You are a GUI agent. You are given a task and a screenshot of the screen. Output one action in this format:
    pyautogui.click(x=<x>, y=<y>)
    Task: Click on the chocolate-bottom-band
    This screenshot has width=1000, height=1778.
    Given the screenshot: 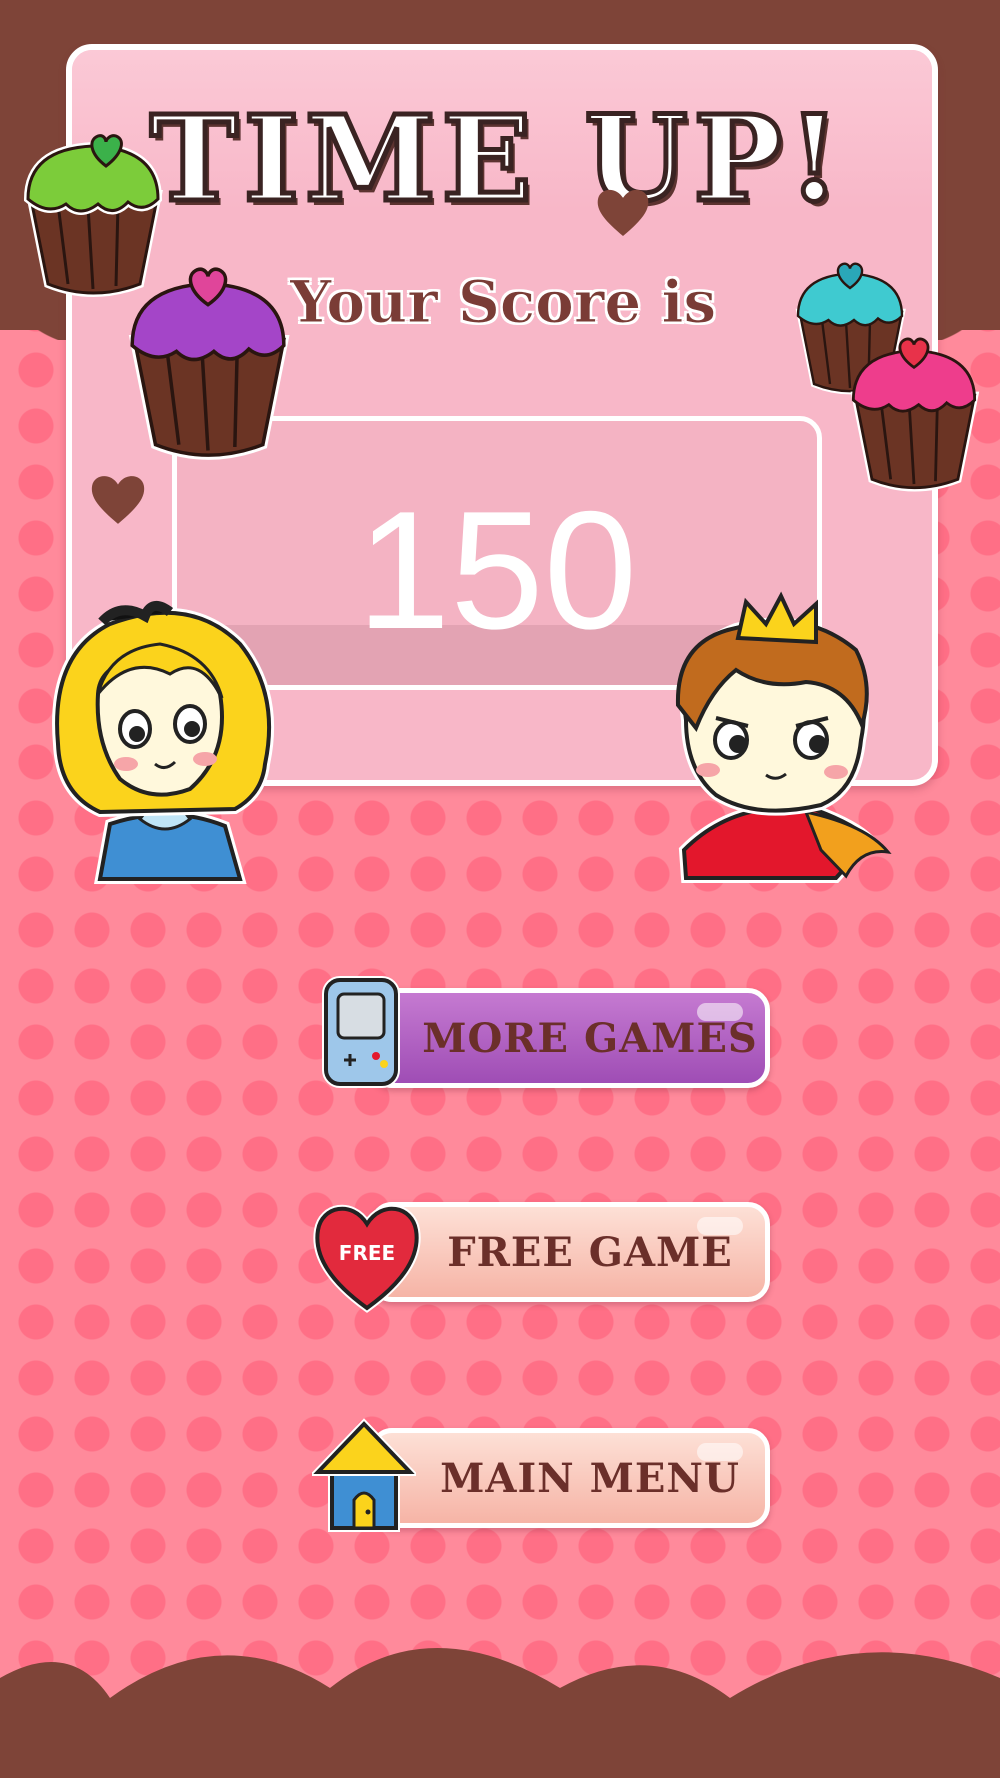 What is the action you would take?
    pyautogui.click(x=500, y=1713)
    